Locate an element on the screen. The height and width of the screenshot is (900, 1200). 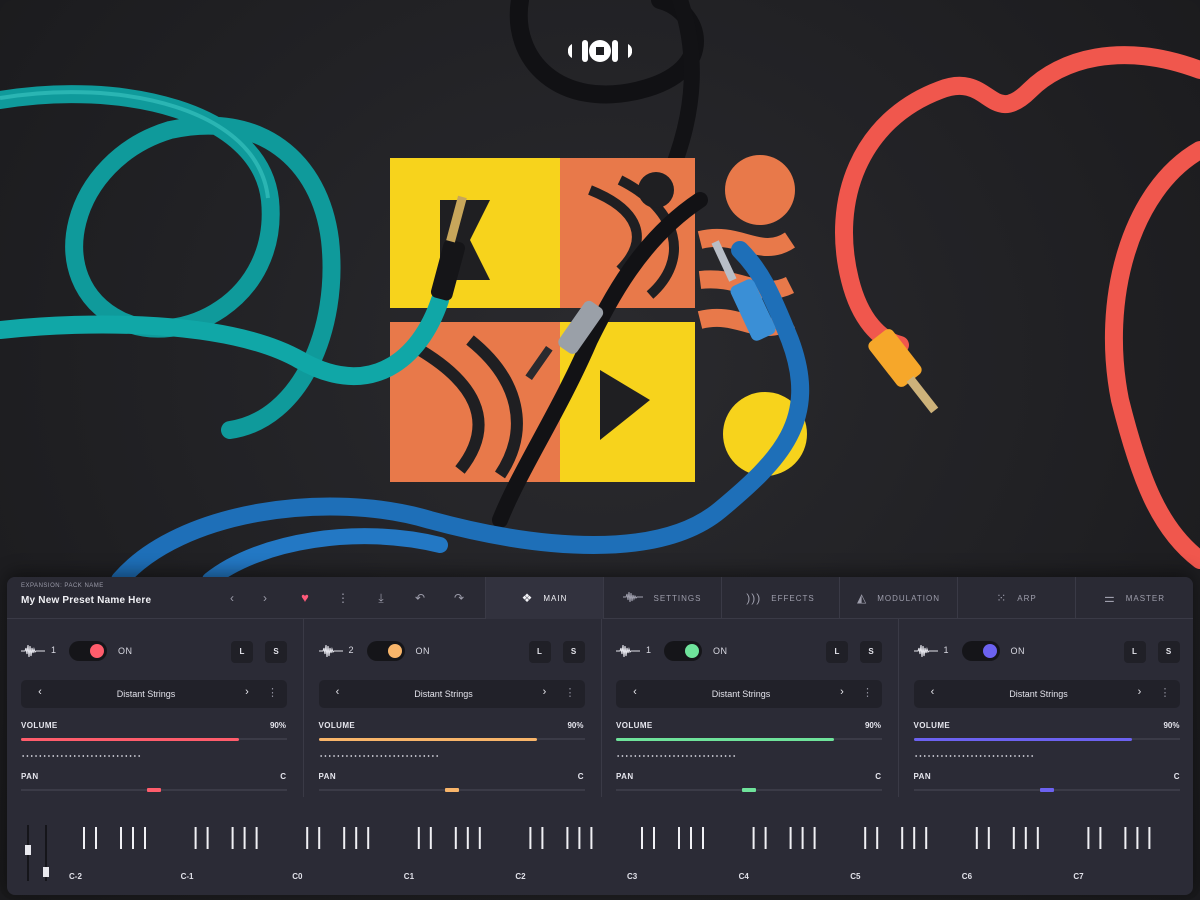
preset-name: My New Preset Name Here is located at coordinates (86, 600).